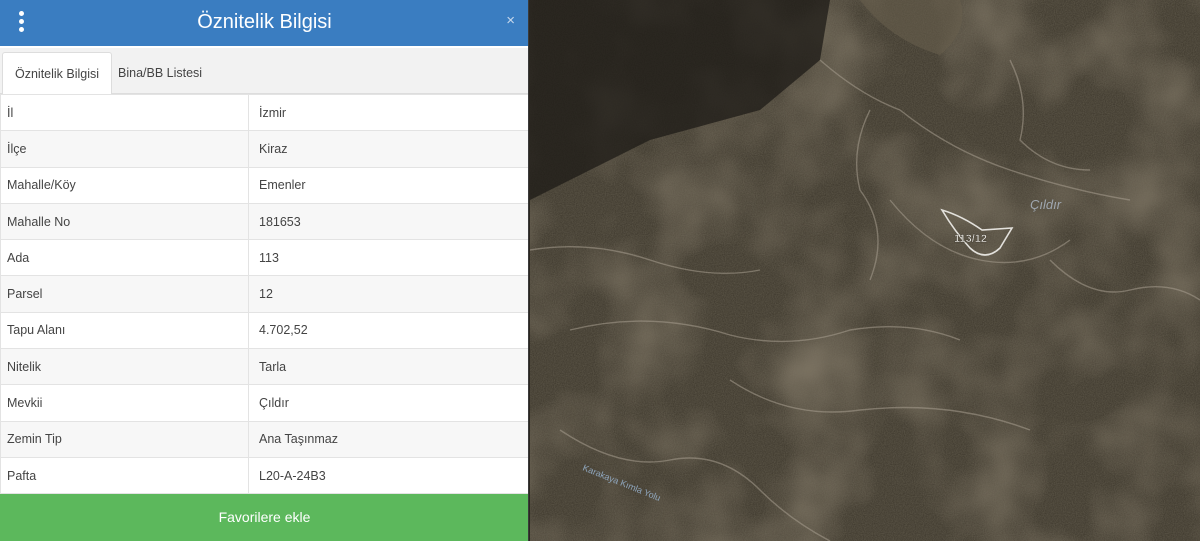  Describe the element at coordinates (57, 73) in the screenshot. I see `tab-attribute-info: Öznitelik Bilgisi` at that location.